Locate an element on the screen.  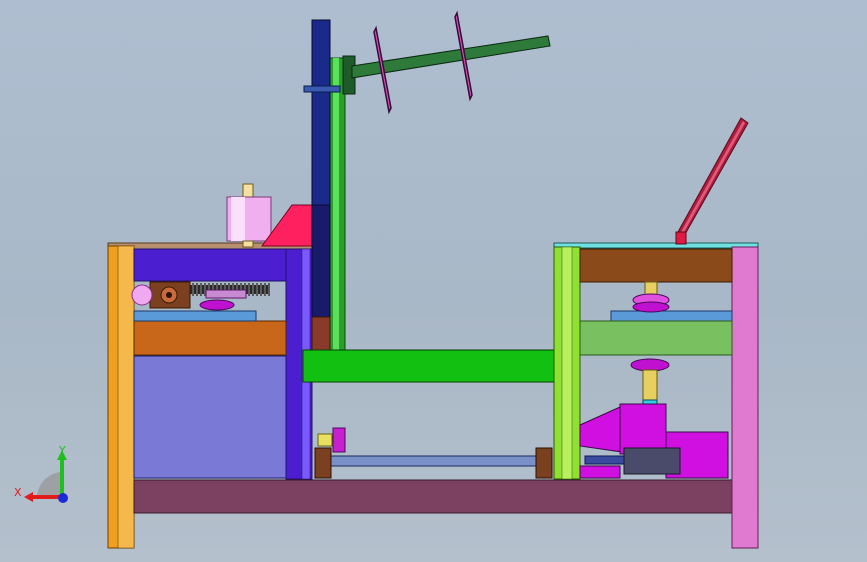
vertical-column-lower is located at coordinates (321, 261).